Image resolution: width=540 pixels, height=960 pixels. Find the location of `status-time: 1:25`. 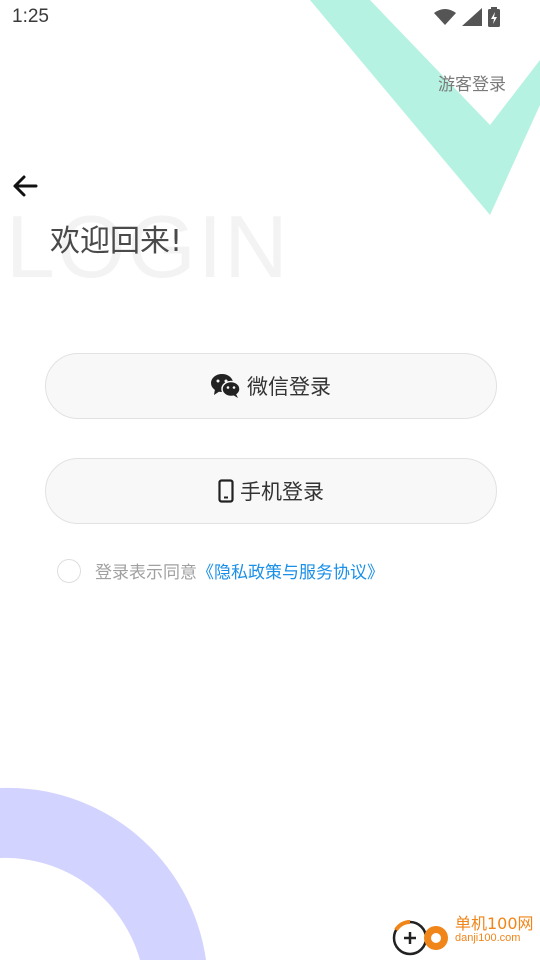

status-time: 1:25 is located at coordinates (30, 16).